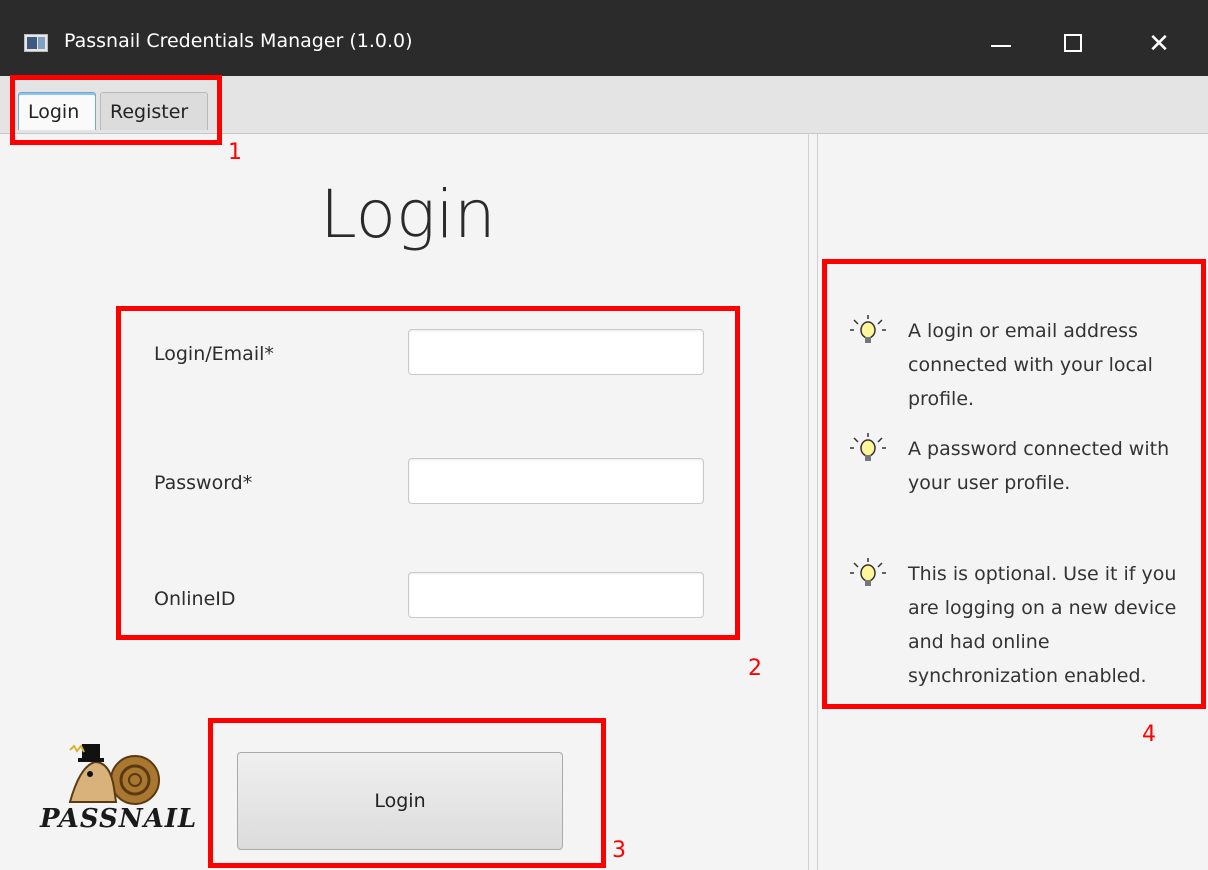 This screenshot has width=1208, height=870. Describe the element at coordinates (755, 668) in the screenshot. I see `annotation-number-2: 2` at that location.